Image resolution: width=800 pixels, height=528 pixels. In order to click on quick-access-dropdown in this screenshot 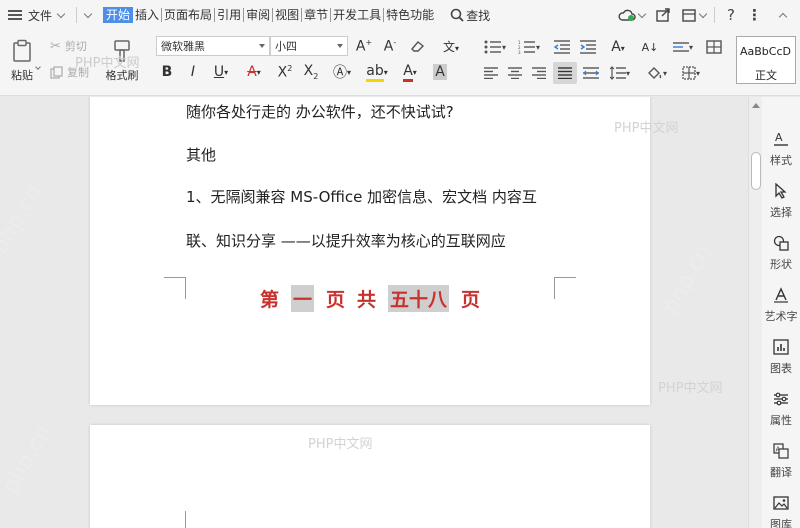, I will do `click(92, 15)`.